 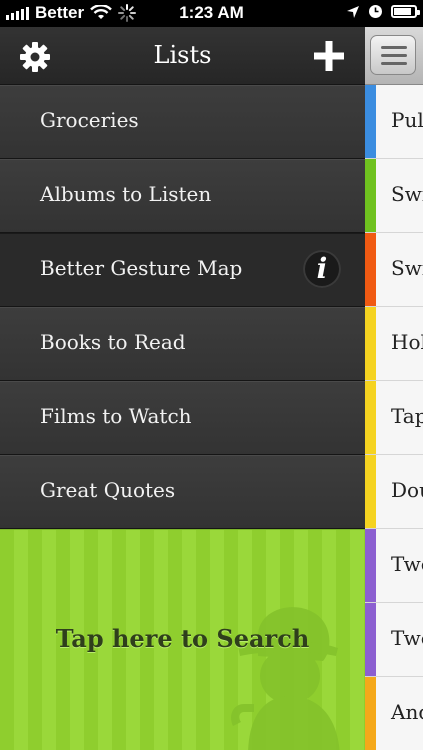 What do you see at coordinates (182, 122) in the screenshot?
I see `list-item: Groceries` at bounding box center [182, 122].